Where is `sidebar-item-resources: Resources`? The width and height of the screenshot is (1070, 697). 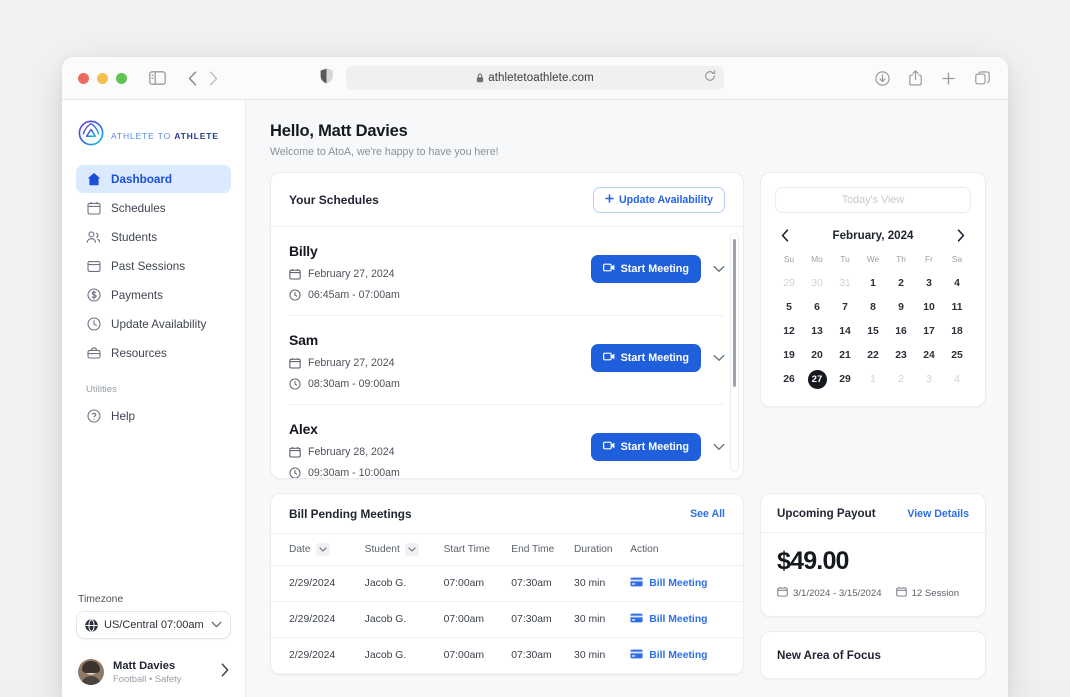 sidebar-item-resources: Resources is located at coordinates (153, 353).